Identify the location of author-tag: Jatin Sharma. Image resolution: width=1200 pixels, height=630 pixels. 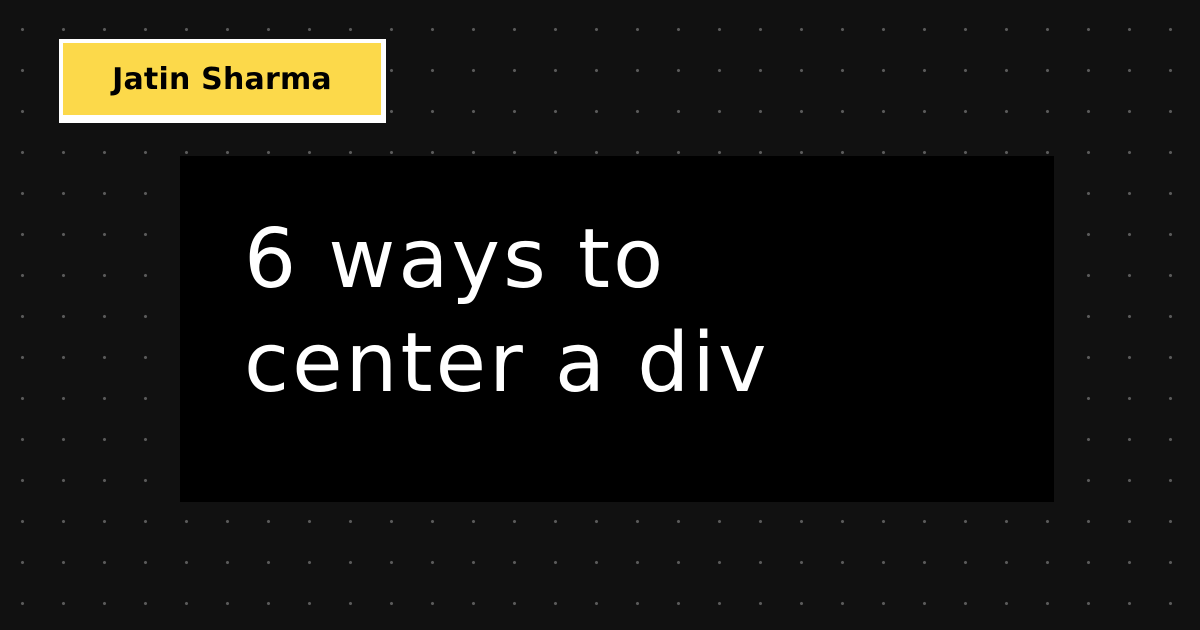
(222, 81).